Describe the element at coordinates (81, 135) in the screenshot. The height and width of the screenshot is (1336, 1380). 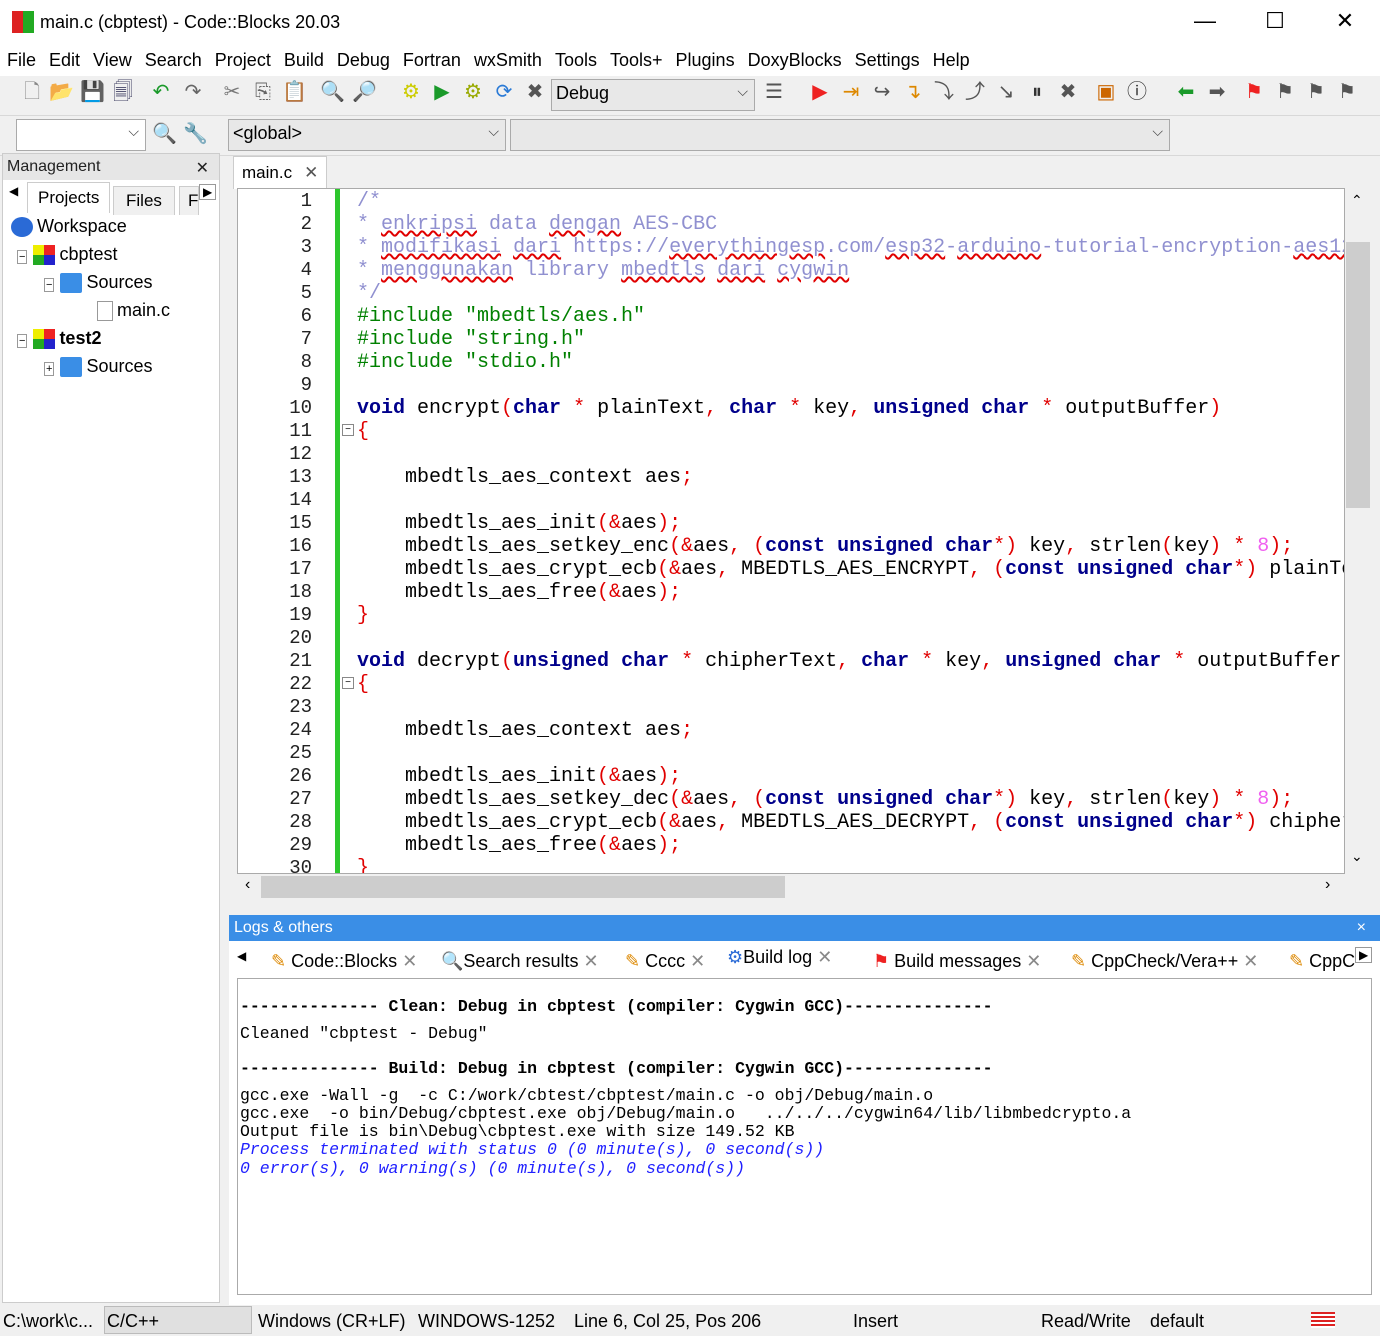
I see `search-combo: ⌵` at that location.